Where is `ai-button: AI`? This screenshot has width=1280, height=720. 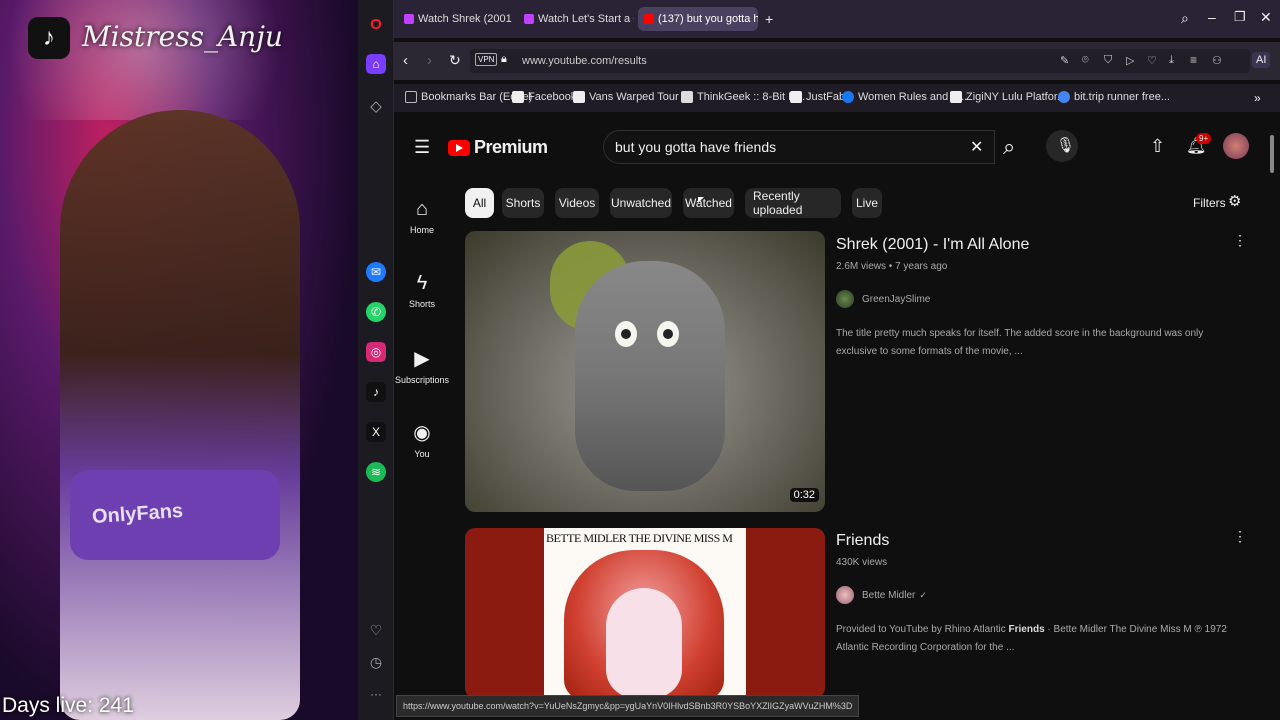
ai-button: AI is located at coordinates (1261, 60).